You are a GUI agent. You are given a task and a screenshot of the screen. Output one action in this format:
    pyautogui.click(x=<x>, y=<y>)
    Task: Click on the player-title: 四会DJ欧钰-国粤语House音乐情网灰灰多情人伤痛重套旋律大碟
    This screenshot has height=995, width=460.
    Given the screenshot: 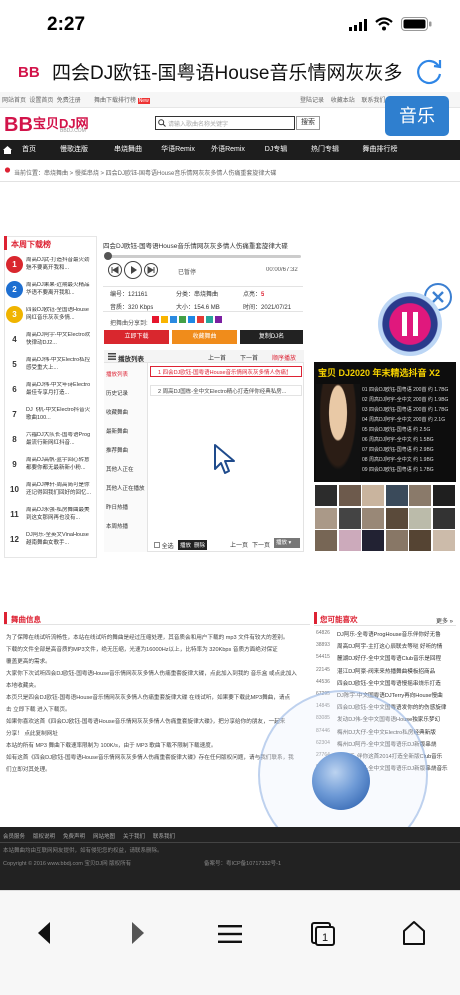 What is the action you would take?
    pyautogui.click(x=195, y=246)
    